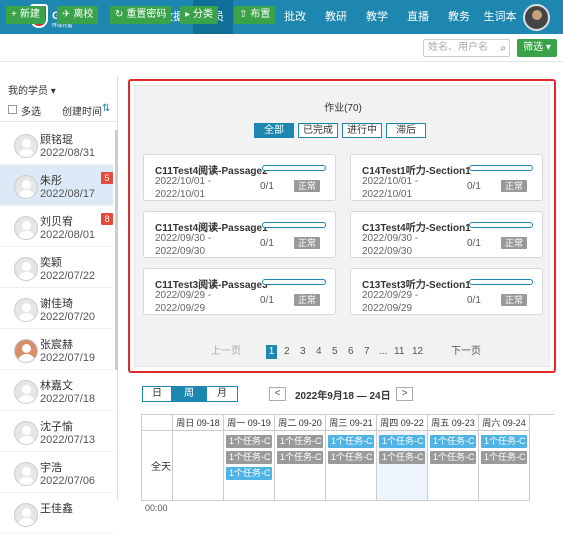  I want to click on page-number: 7, so click(367, 352).